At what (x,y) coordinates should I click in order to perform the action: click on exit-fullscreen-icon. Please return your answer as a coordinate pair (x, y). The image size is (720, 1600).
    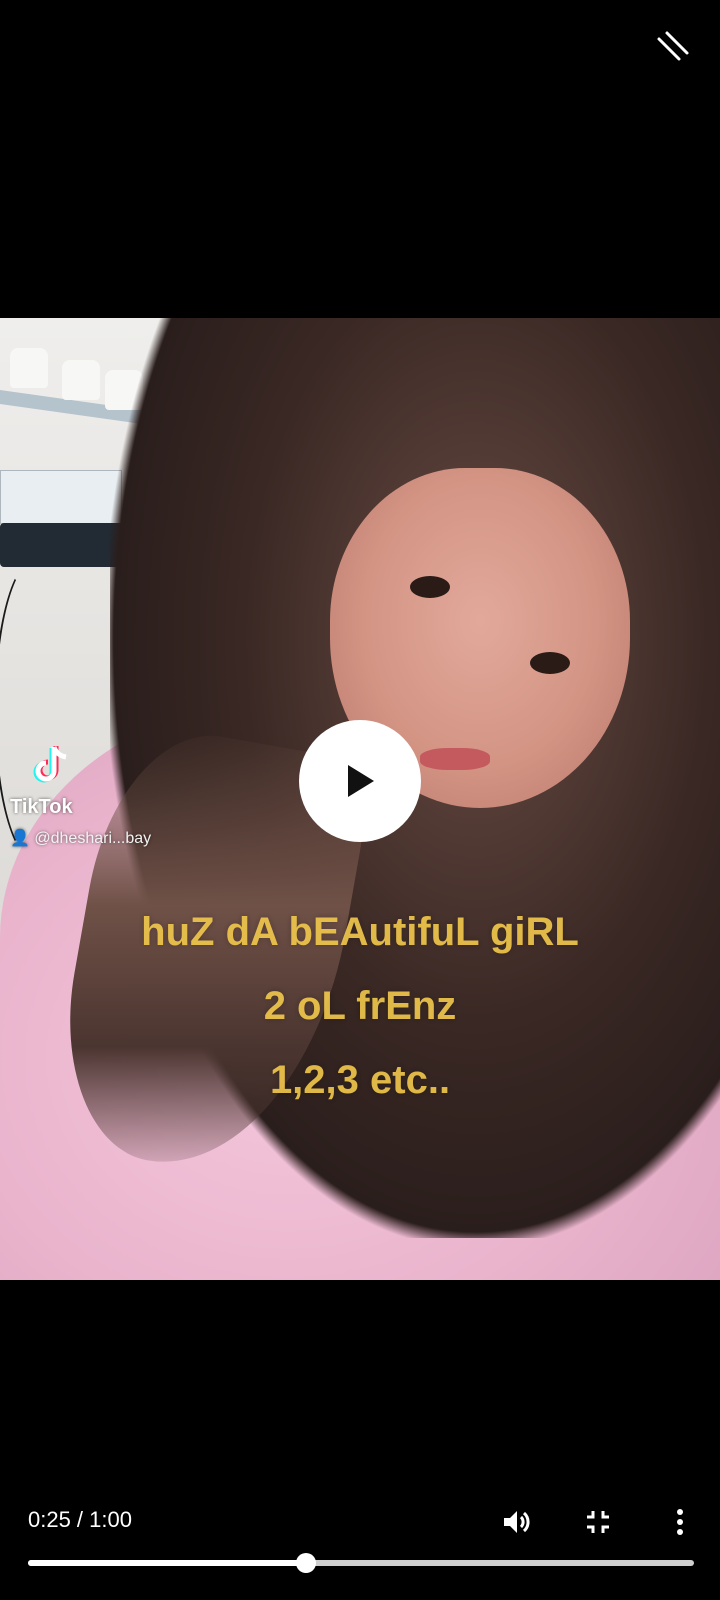
    Looking at the image, I should click on (598, 1522).